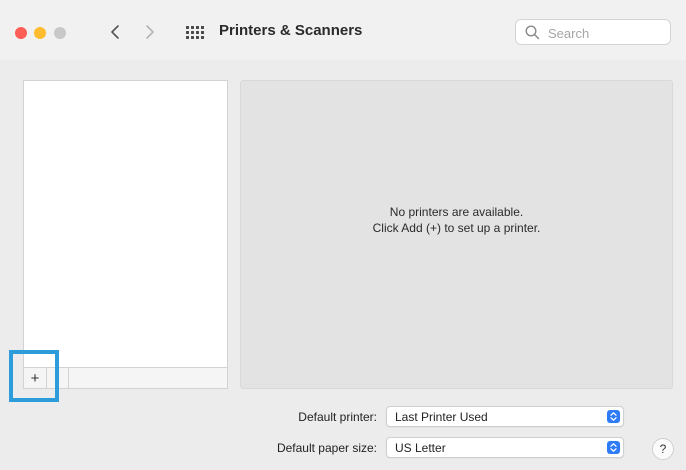 This screenshot has height=470, width=686. Describe the element at coordinates (326, 448) in the screenshot. I see `paper-size-label: Default paper size:` at that location.